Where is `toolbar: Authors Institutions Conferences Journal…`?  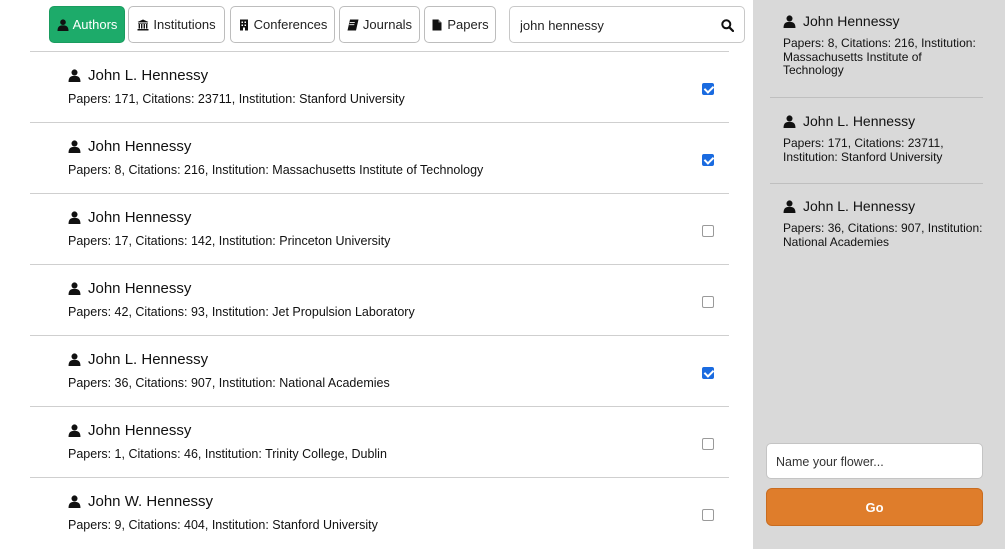 toolbar: Authors Institutions Conferences Journal… is located at coordinates (399, 25).